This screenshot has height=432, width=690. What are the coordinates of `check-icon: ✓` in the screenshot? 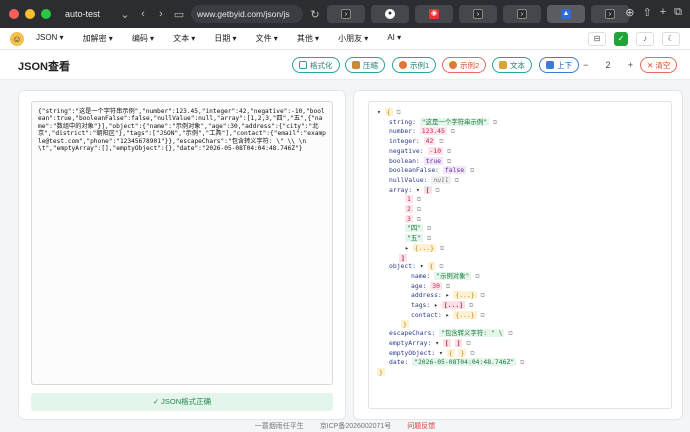 It's located at (621, 39).